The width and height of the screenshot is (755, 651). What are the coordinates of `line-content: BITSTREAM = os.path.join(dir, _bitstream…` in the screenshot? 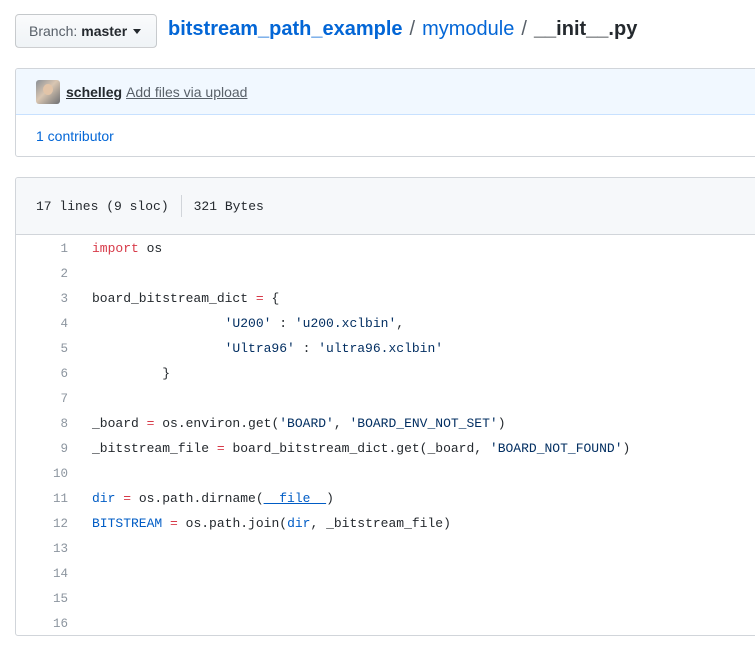 It's located at (259, 523).